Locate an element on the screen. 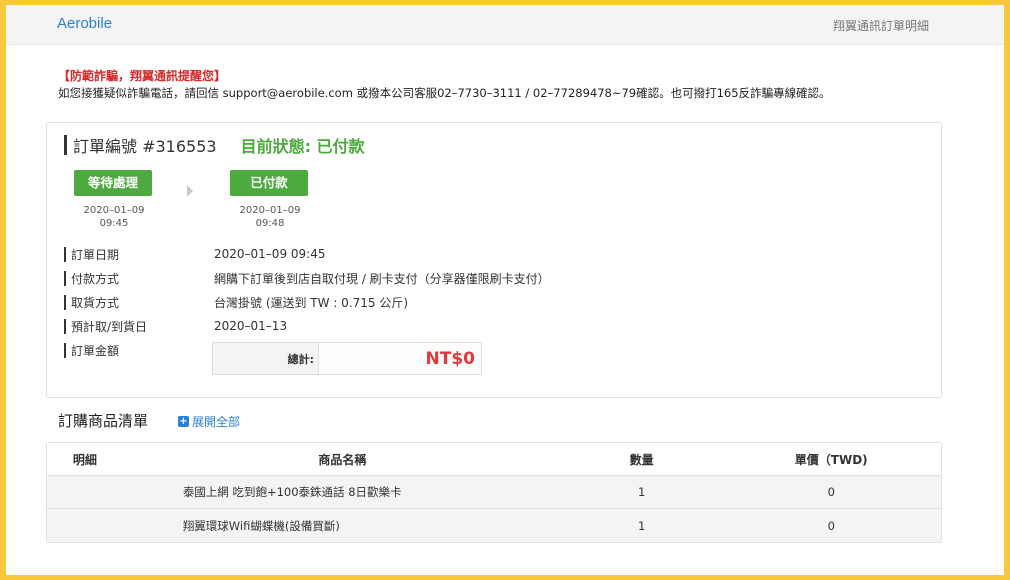 The height and width of the screenshot is (580, 1010). info-label: 訂單金額 is located at coordinates (95, 350).